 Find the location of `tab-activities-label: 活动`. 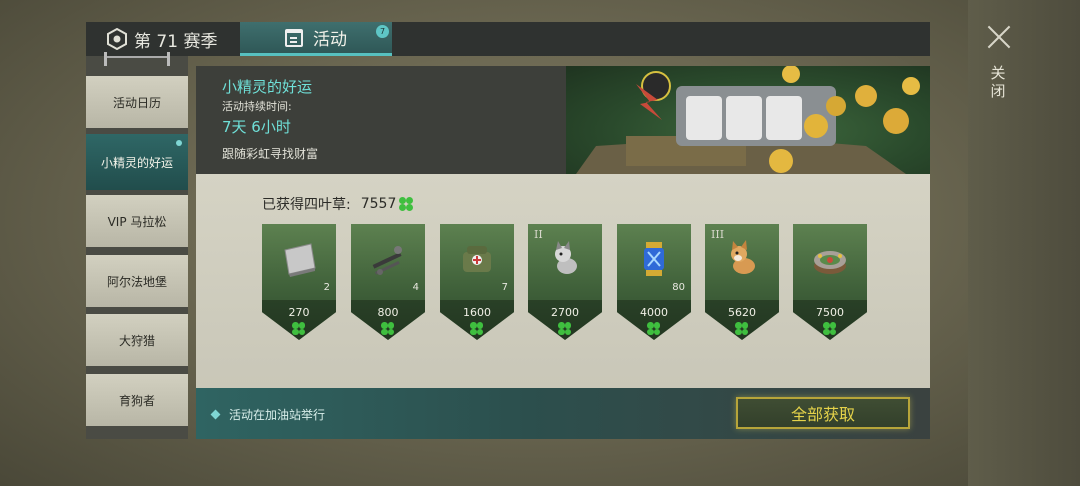

tab-activities-label: 活动 is located at coordinates (330, 40).